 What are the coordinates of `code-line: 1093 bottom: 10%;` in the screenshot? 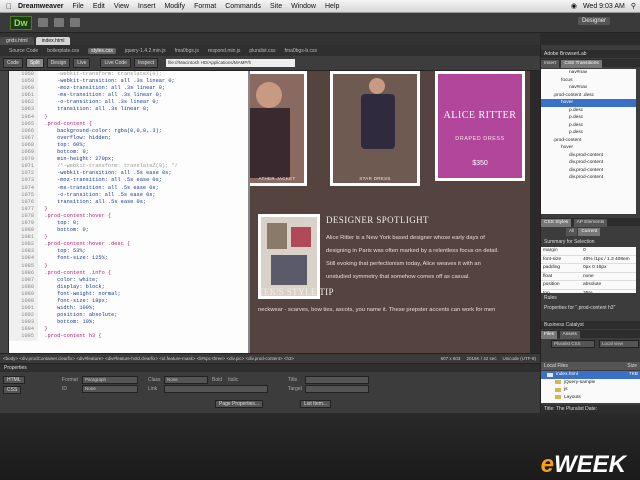 It's located at (128, 323).